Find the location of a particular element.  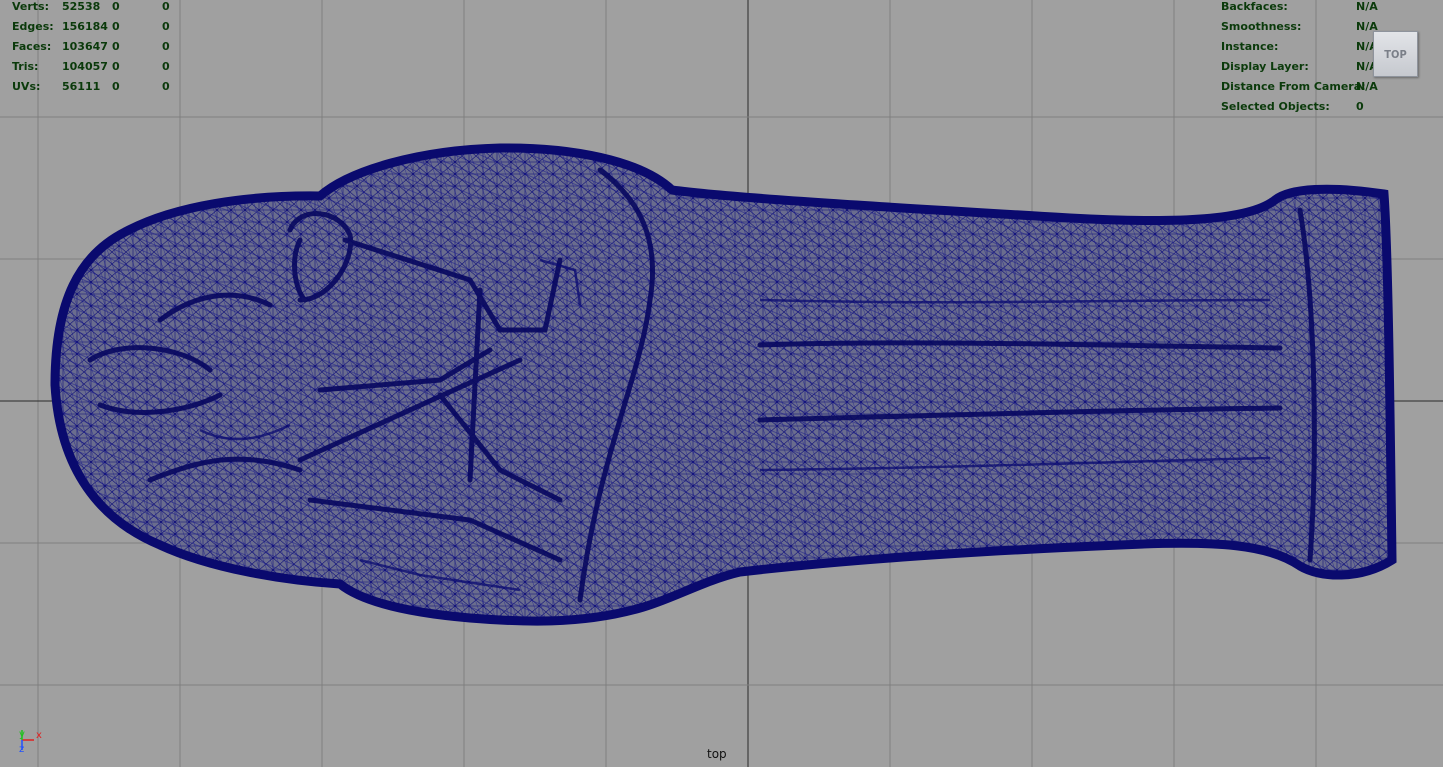

object-detail-row: Distance From Camera: N/A is located at coordinates (1301, 87).